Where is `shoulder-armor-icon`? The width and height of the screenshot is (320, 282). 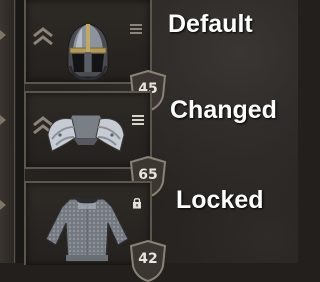
shoulder-armor-icon is located at coordinates (86, 133).